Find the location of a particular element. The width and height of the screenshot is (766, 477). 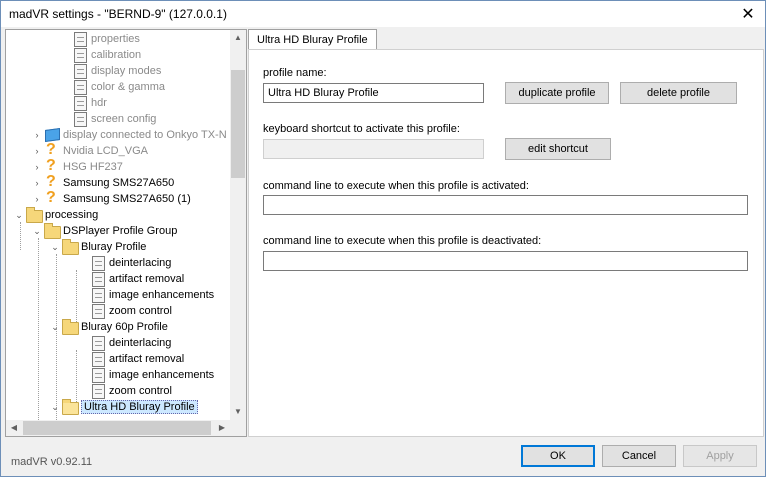

tree-item: ›? Samsung SMS27A650 (1) is located at coordinates (111, 198).